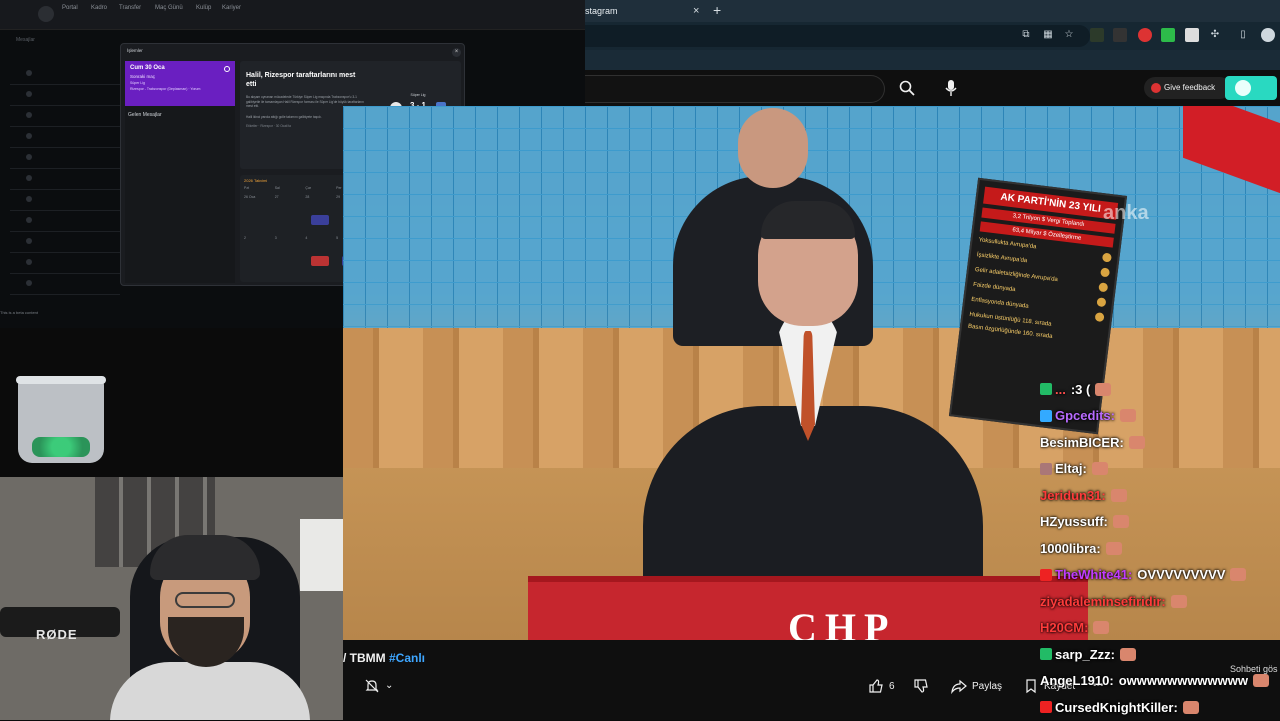 Image resolution: width=1280 pixels, height=721 pixels. Describe the element at coordinates (1243, 35) in the screenshot. I see `sidebar-icon: ▯` at that location.